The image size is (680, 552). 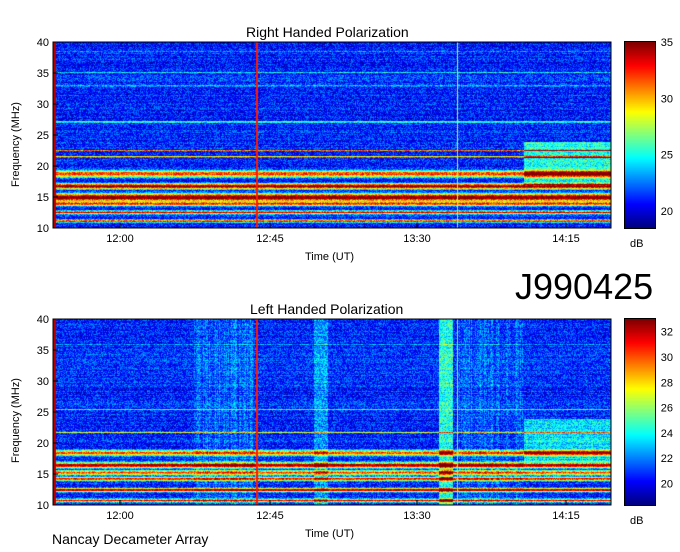 I want to click on panel2-ytick-label: 15, so click(x=43, y=475).